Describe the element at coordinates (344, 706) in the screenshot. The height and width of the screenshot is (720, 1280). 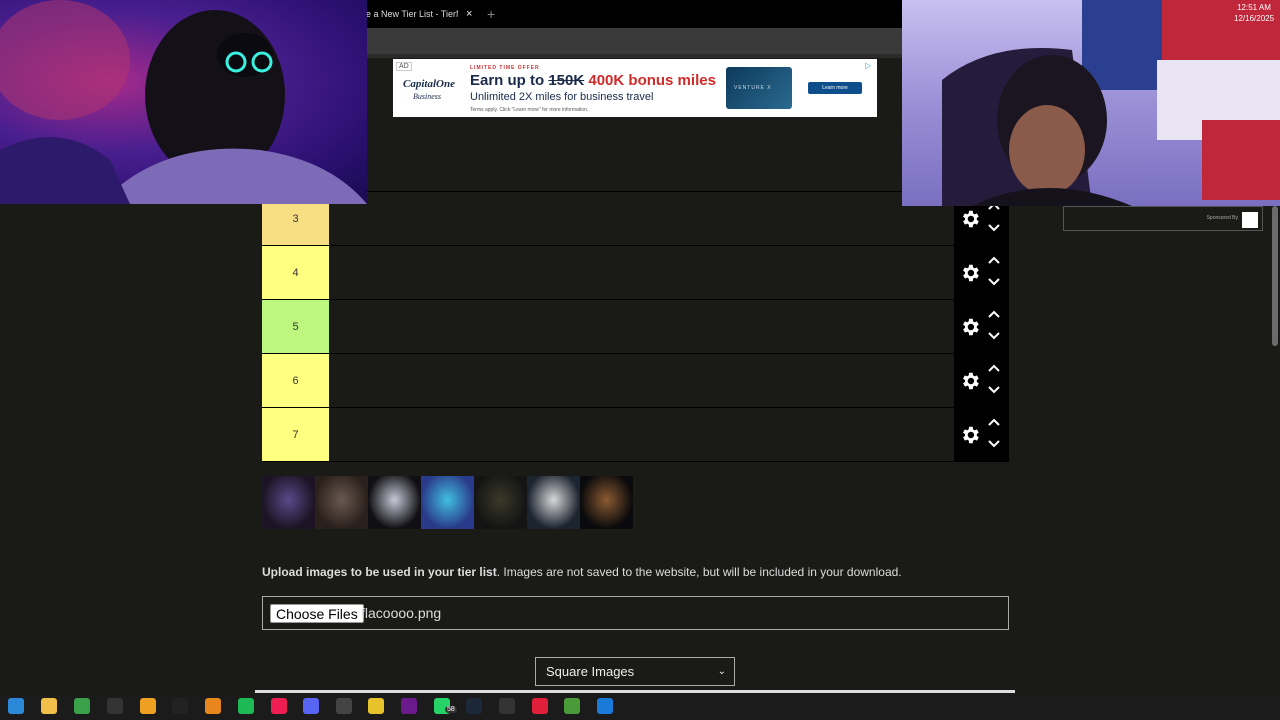
I see `obs-studio-icon` at that location.